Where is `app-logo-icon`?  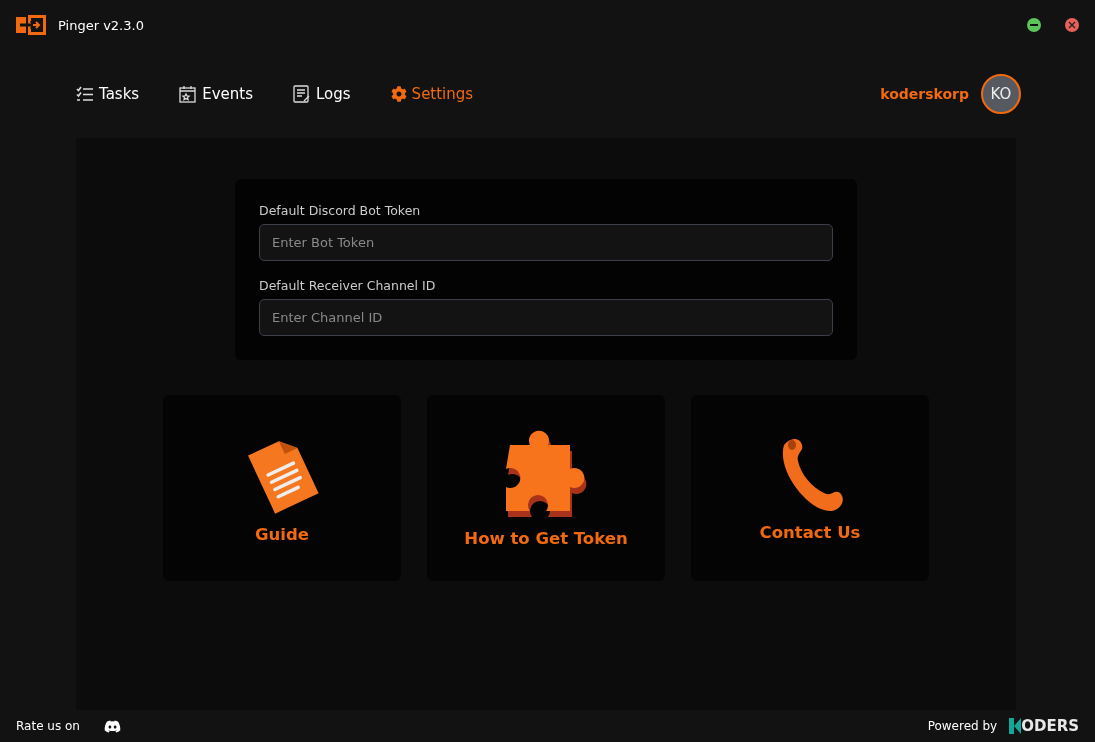 app-logo-icon is located at coordinates (31, 25).